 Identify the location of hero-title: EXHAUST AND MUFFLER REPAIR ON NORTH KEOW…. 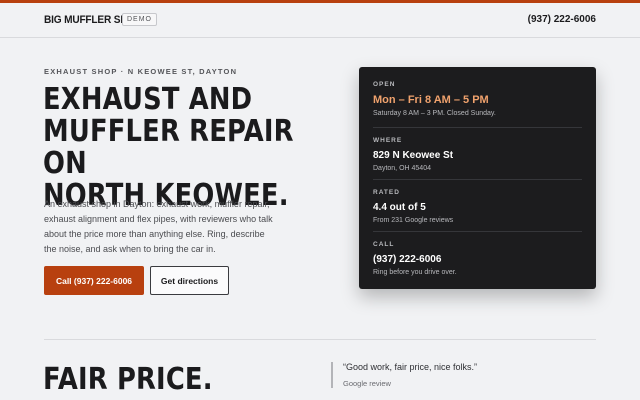
(172, 148).